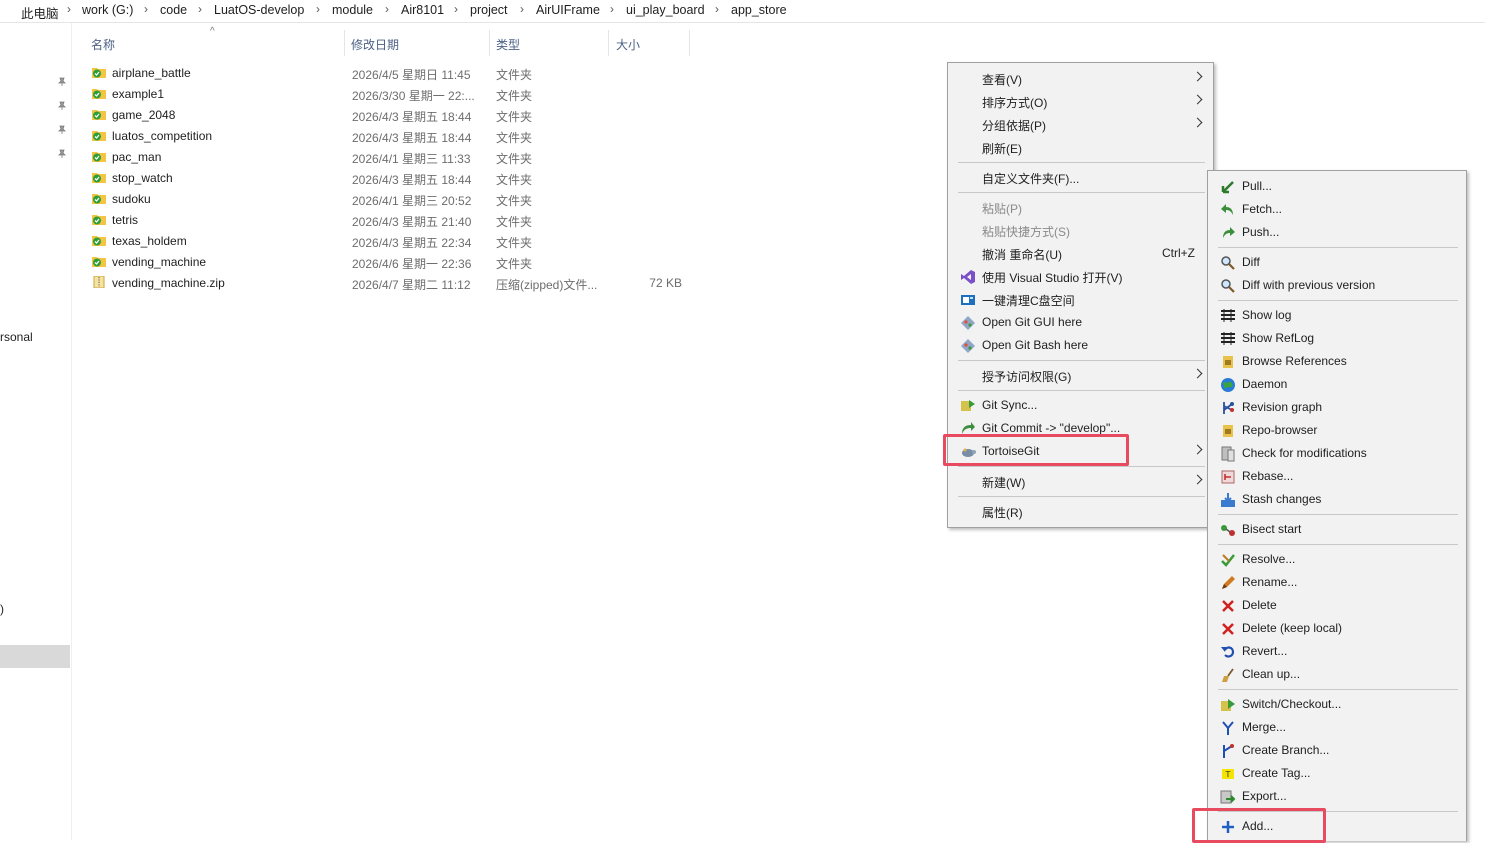 The width and height of the screenshot is (1485, 843). Describe the element at coordinates (422, 10) in the screenshot. I see `breadcrumb-air8101: Air8101` at that location.